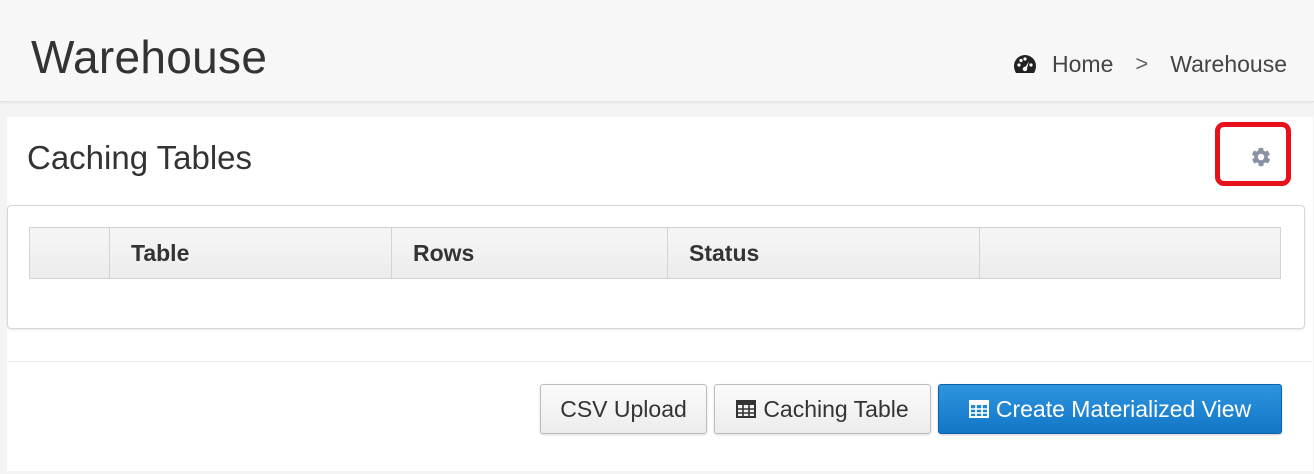  Describe the element at coordinates (529, 253) in the screenshot. I see `column-header-rows: Rows` at that location.